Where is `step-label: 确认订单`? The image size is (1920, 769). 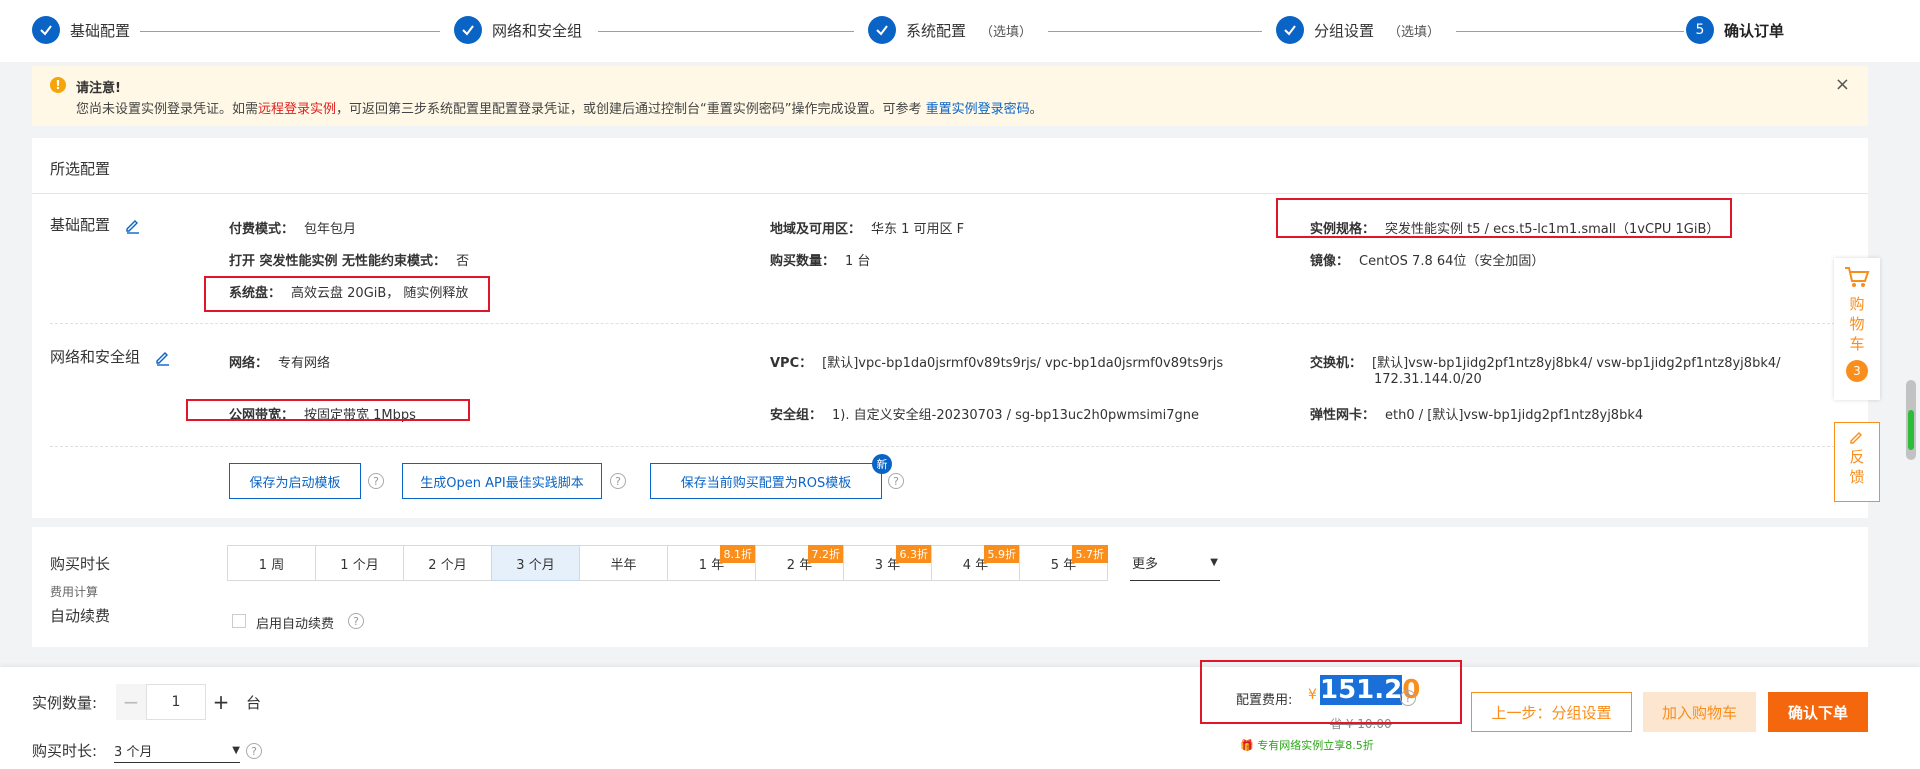 step-label: 确认订单 is located at coordinates (1754, 30).